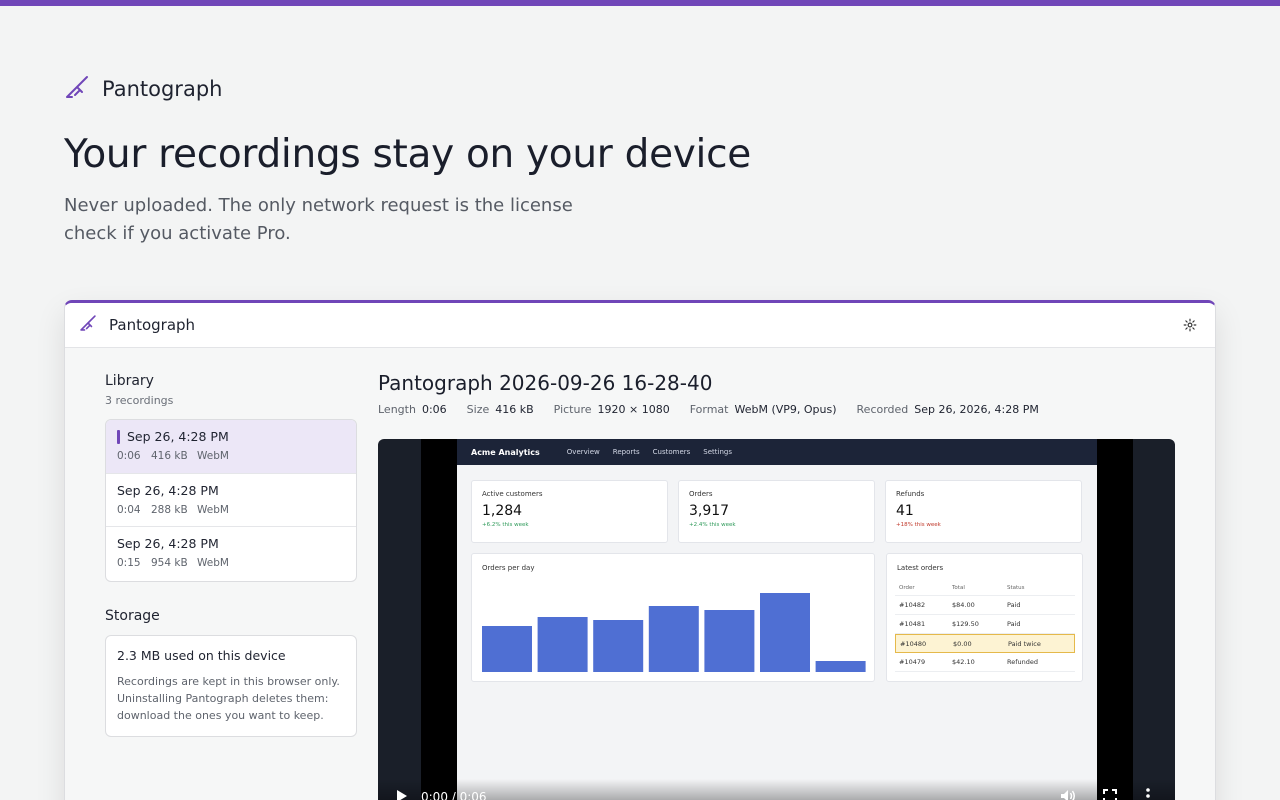 Image resolution: width=1280 pixels, height=800 pixels. I want to click on recording-length: 0:04, so click(129, 509).